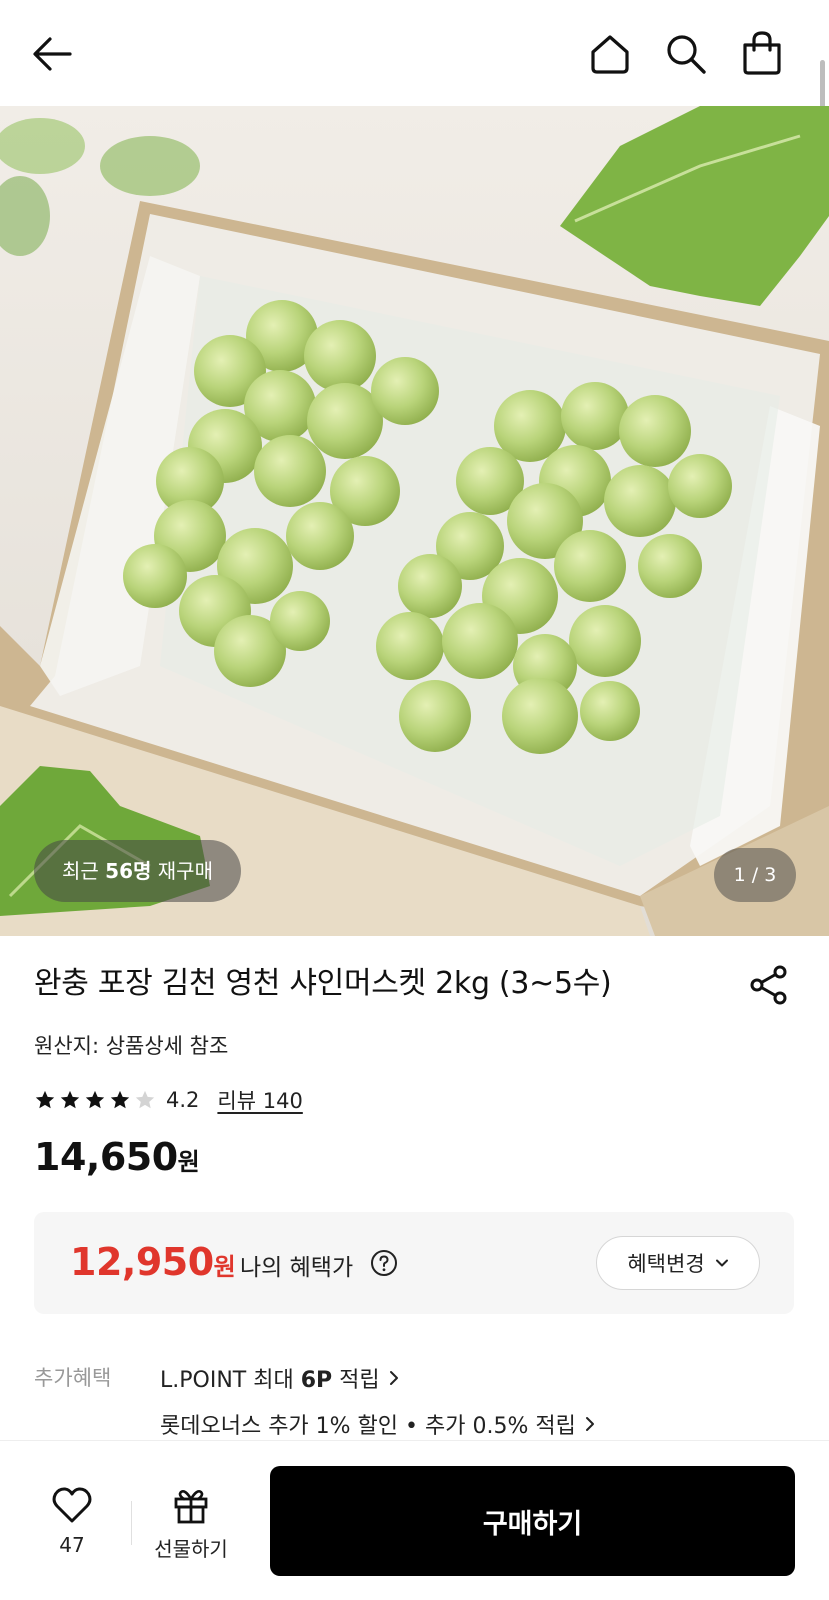 The image size is (829, 1600). I want to click on arrow-left-icon, so click(52, 54).